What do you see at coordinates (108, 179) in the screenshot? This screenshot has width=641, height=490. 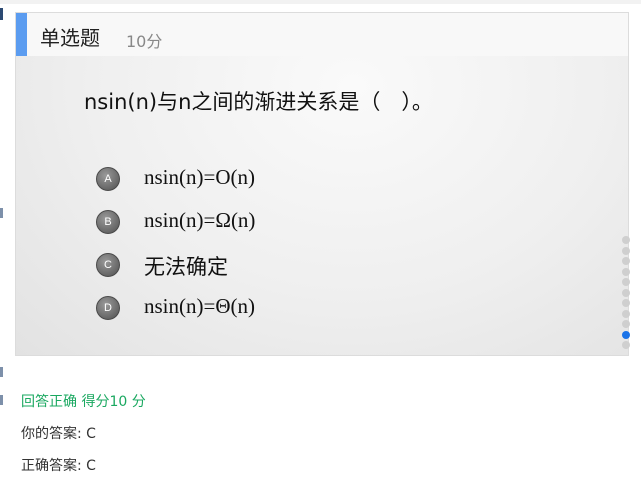 I see `option-letter-circle: A` at bounding box center [108, 179].